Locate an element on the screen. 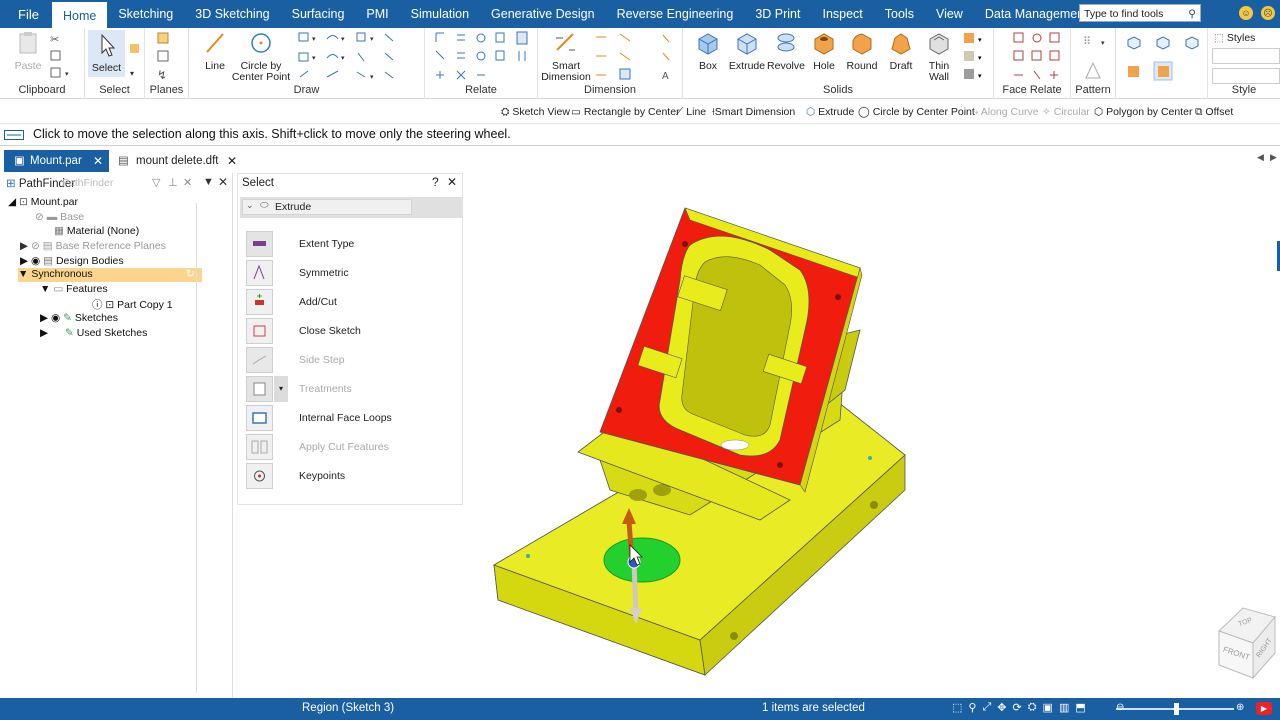  frown-icon: ☹ is located at coordinates (1268, 13).